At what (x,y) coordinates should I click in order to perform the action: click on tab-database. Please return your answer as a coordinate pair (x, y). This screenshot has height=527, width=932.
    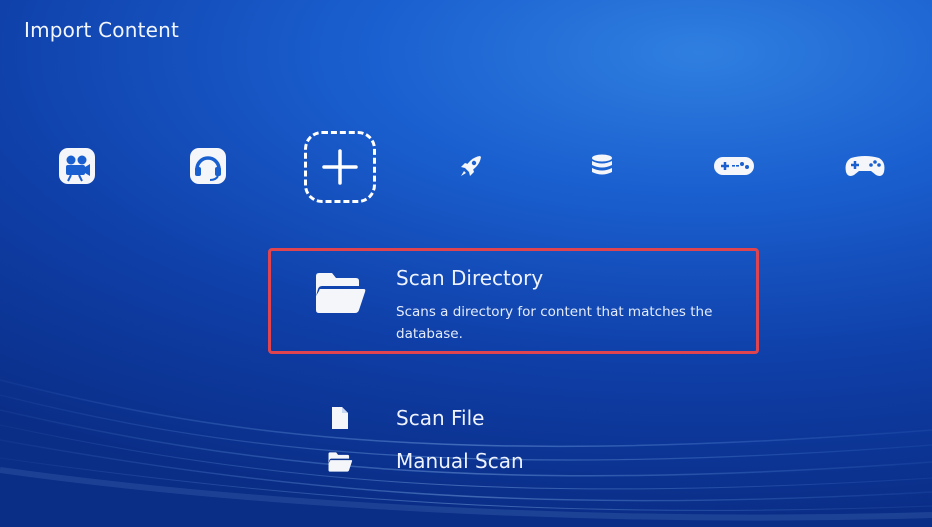
    Looking at the image, I should click on (602, 166).